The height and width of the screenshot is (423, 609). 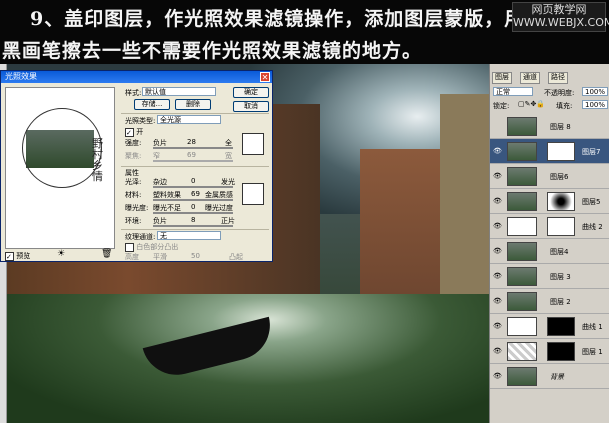 I want to click on cancel-button: 取消, so click(x=251, y=106).